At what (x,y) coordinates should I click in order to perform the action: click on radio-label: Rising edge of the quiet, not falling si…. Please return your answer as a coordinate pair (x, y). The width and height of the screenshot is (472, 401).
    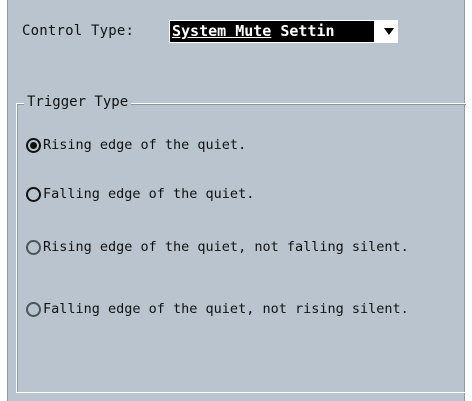
    Looking at the image, I should click on (226, 247).